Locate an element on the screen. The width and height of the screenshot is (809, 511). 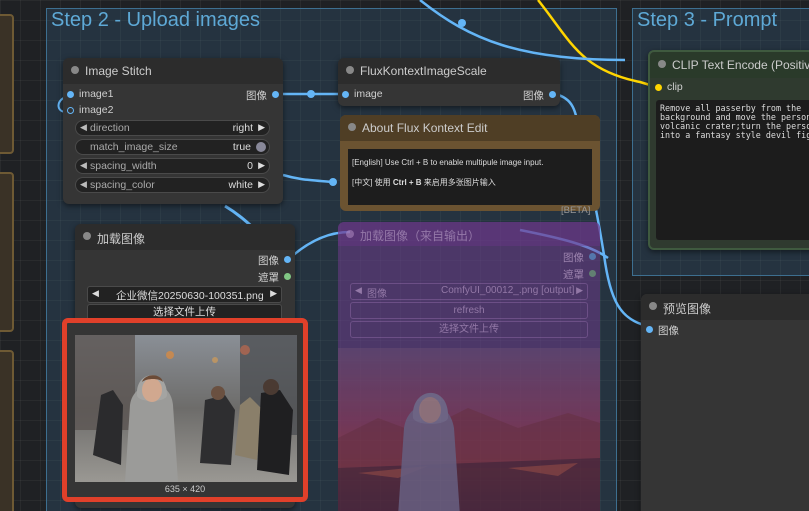
clip-node-title: CLIP Text Encode (Positive is located at coordinates (740, 65).